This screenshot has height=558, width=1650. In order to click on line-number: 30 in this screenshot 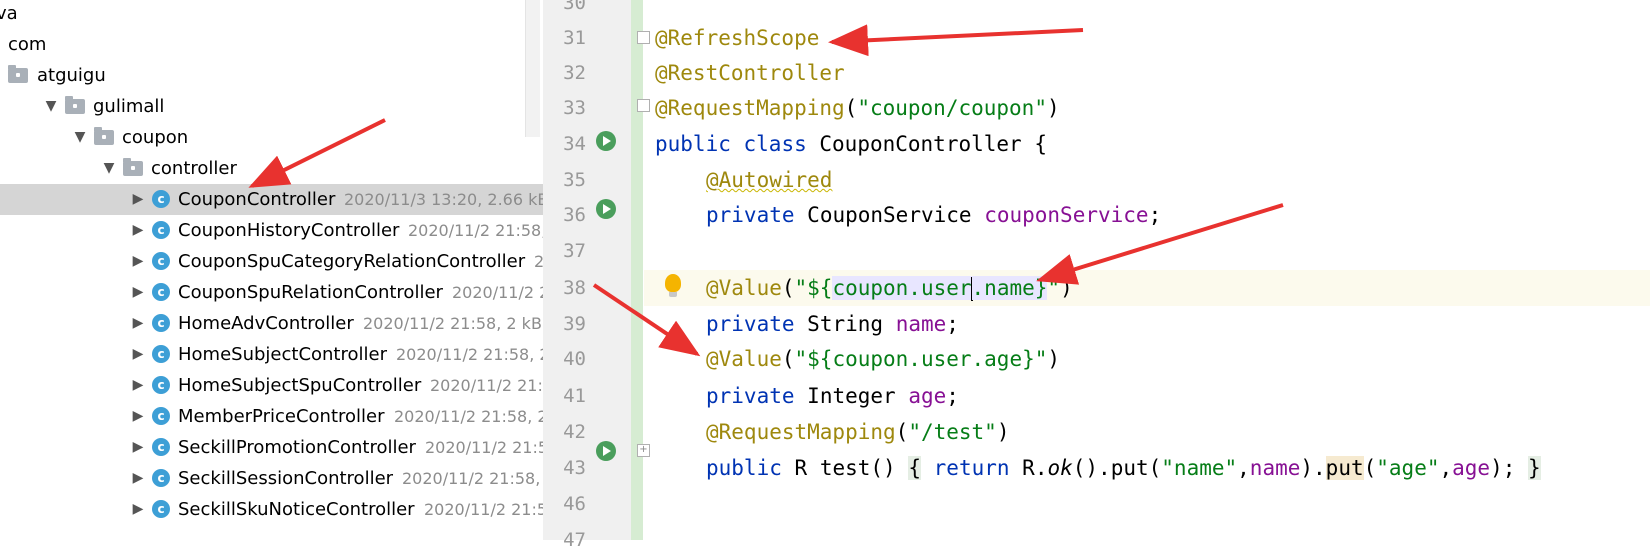, I will do `click(574, 7)`.